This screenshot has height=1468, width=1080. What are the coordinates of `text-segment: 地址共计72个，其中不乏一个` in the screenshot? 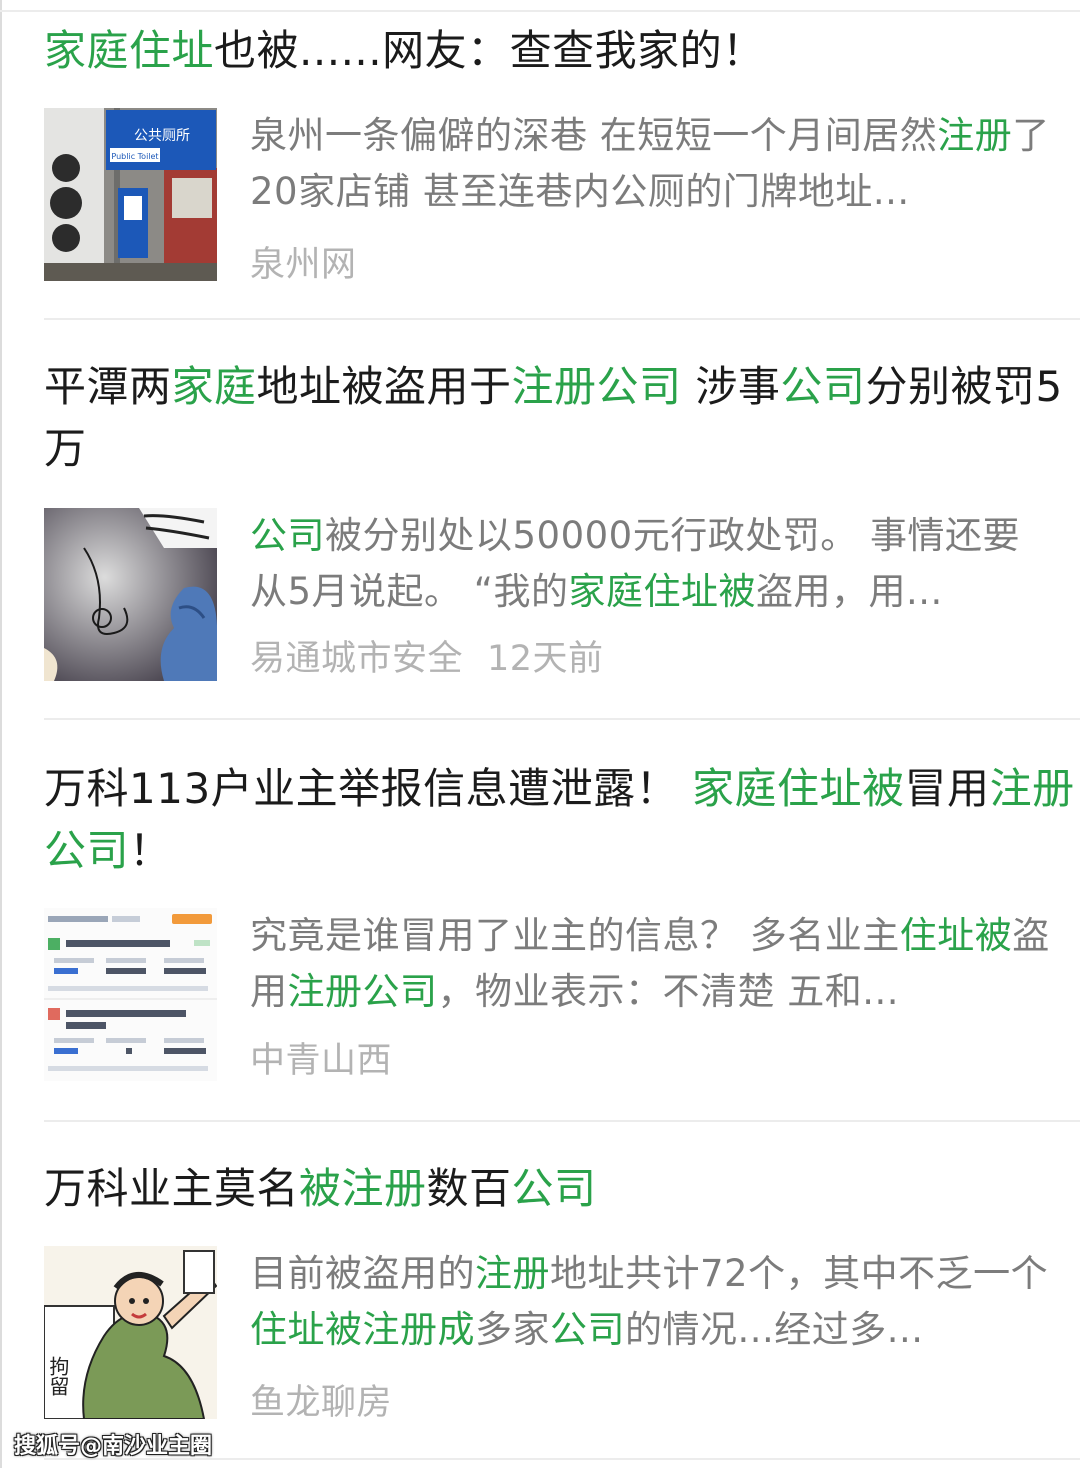 It's located at (799, 1273).